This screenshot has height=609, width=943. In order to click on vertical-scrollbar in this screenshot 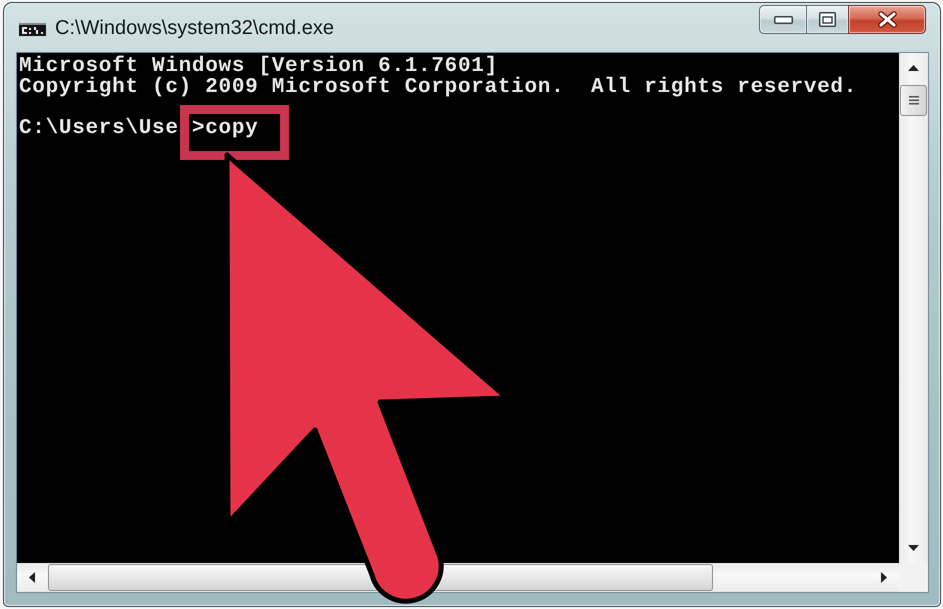, I will do `click(913, 308)`.